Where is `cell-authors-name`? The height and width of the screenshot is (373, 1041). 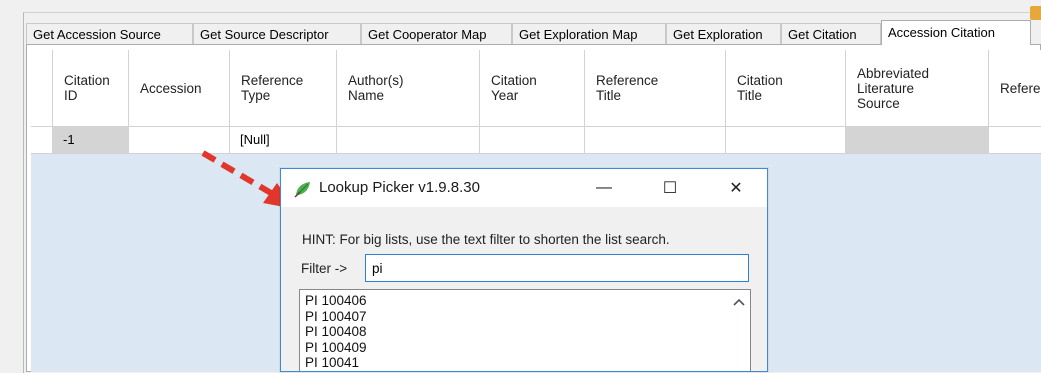
cell-authors-name is located at coordinates (408, 140).